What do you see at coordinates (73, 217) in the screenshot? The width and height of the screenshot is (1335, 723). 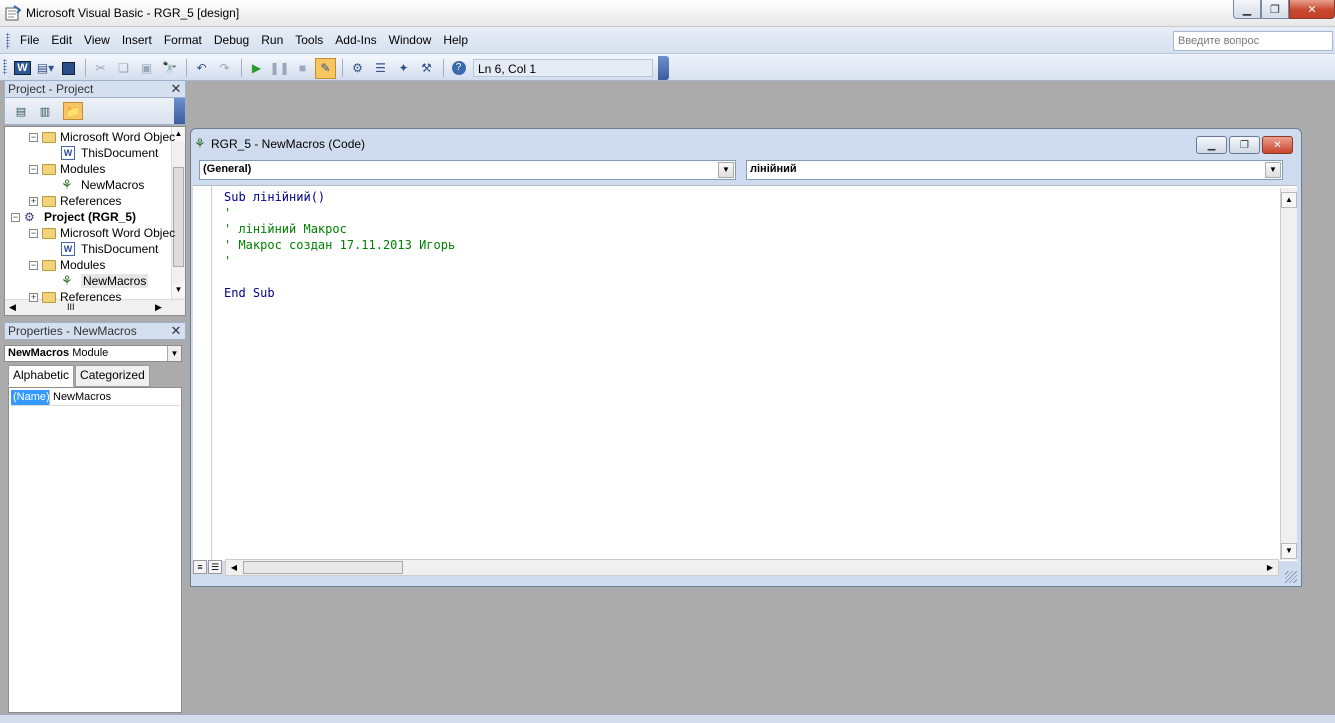 I see `tree-item: − ⚙ Project (RGR_5)` at bounding box center [73, 217].